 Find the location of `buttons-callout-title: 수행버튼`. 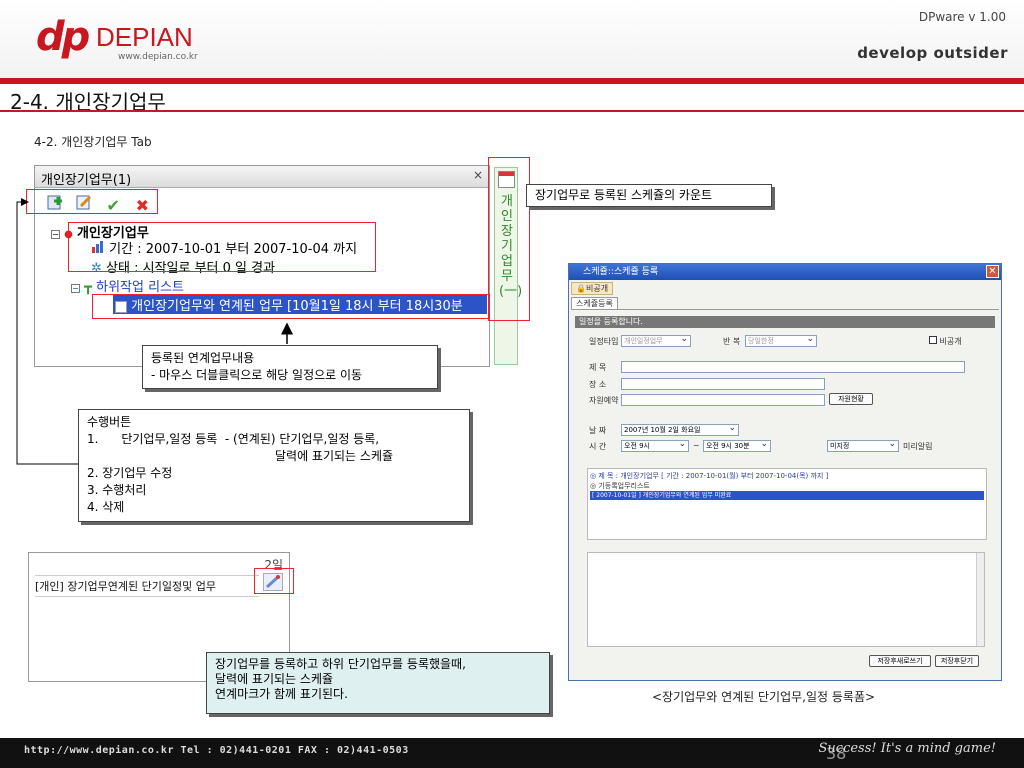

buttons-callout-title: 수행버튼 is located at coordinates (109, 422).